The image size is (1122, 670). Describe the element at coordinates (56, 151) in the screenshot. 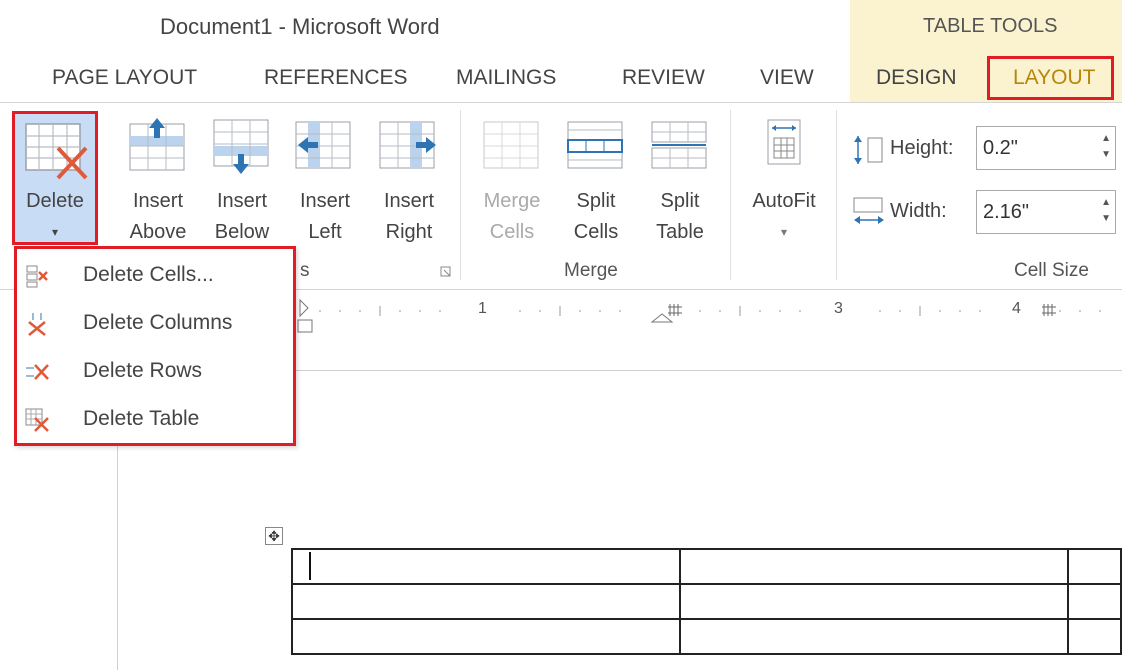

I see `delete-table-large-icon` at that location.